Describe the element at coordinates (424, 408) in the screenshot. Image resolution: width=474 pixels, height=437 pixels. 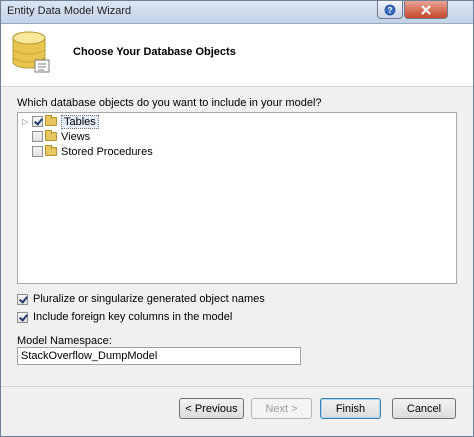
I see `cancel-button: Cancel` at that location.